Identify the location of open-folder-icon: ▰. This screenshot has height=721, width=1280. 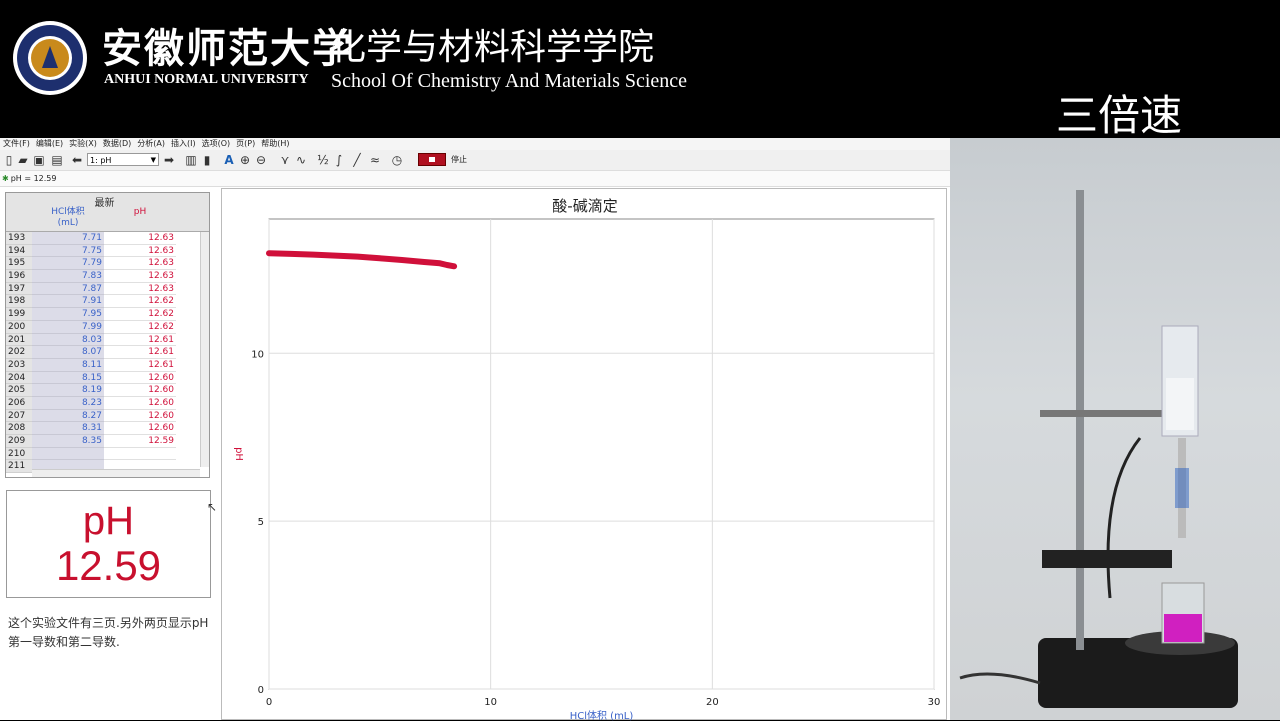
(23, 160).